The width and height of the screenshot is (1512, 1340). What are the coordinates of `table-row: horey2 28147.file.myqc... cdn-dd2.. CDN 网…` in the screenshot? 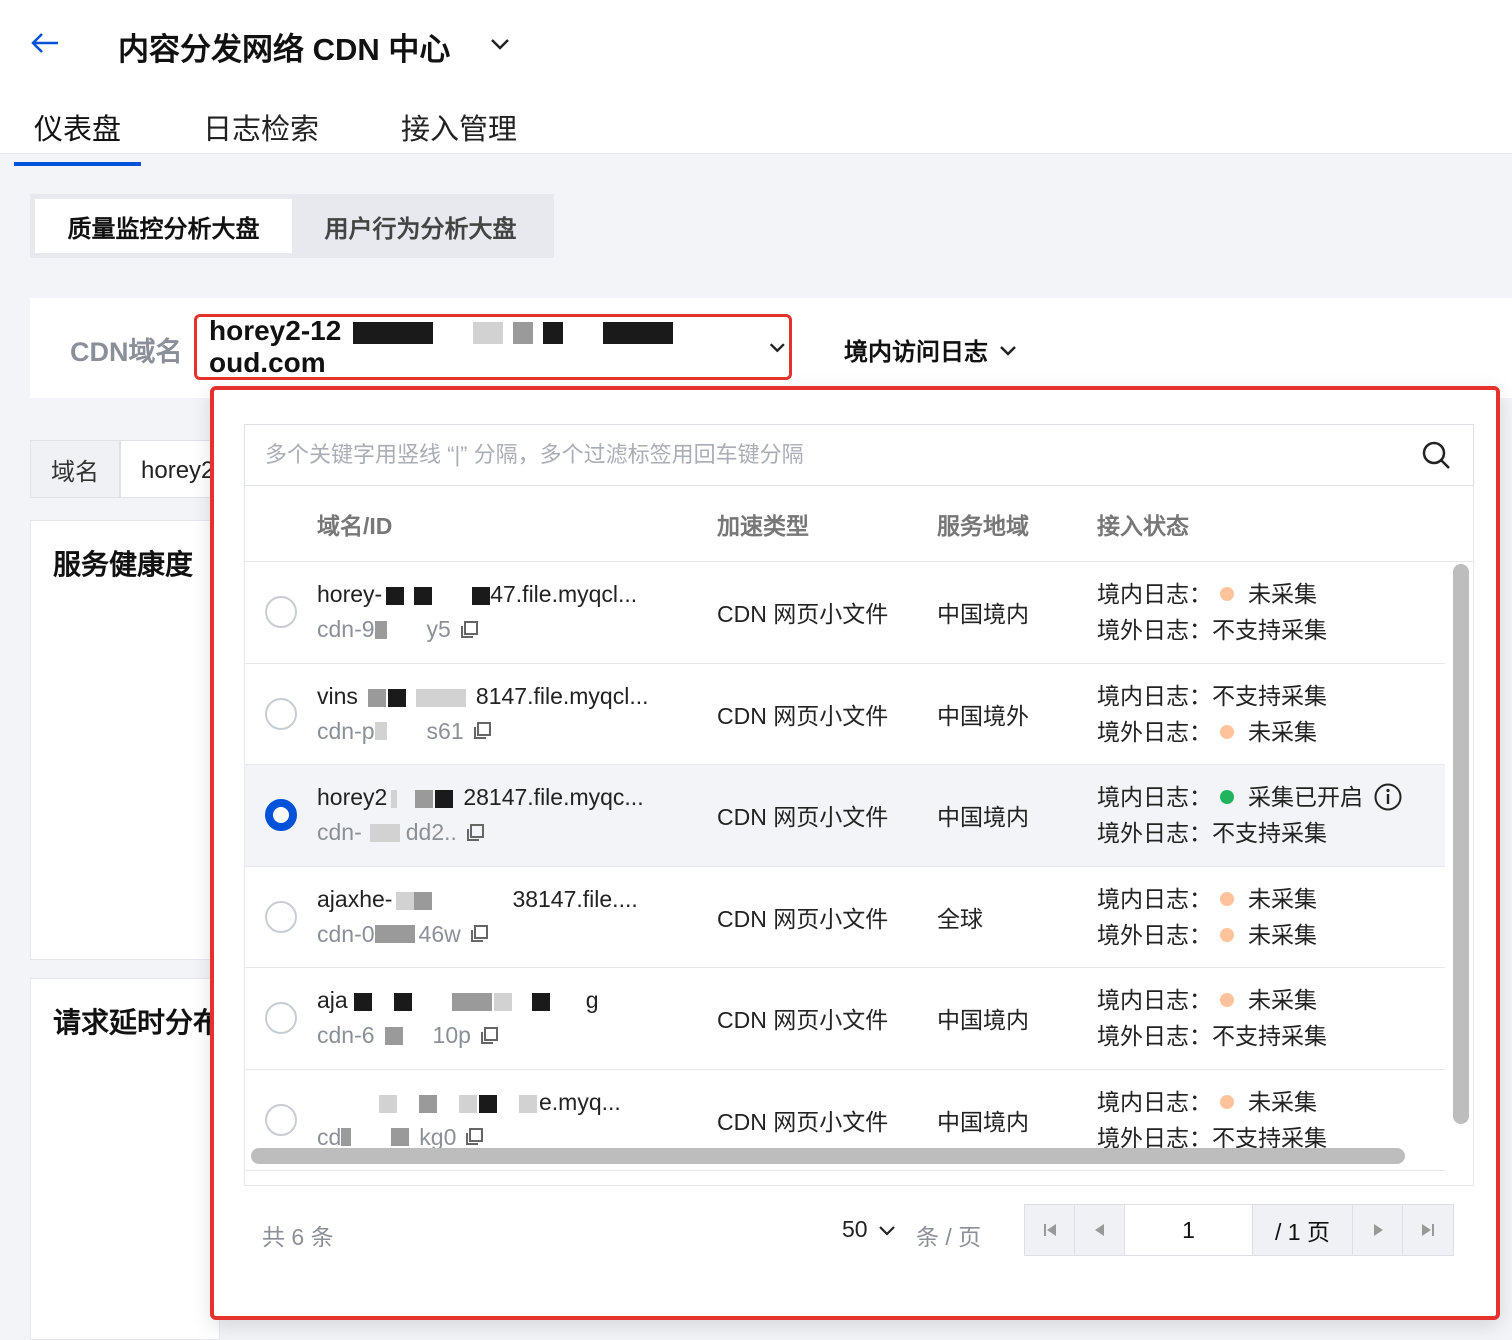 It's located at (845, 816).